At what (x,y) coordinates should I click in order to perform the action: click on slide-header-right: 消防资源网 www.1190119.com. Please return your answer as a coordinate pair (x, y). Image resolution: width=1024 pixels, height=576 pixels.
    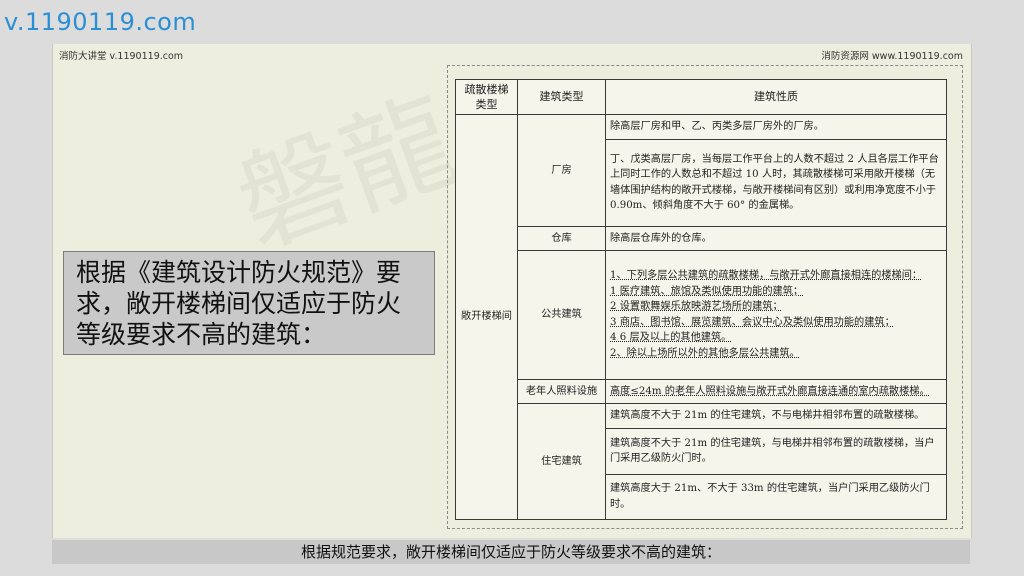
    Looking at the image, I should click on (892, 56).